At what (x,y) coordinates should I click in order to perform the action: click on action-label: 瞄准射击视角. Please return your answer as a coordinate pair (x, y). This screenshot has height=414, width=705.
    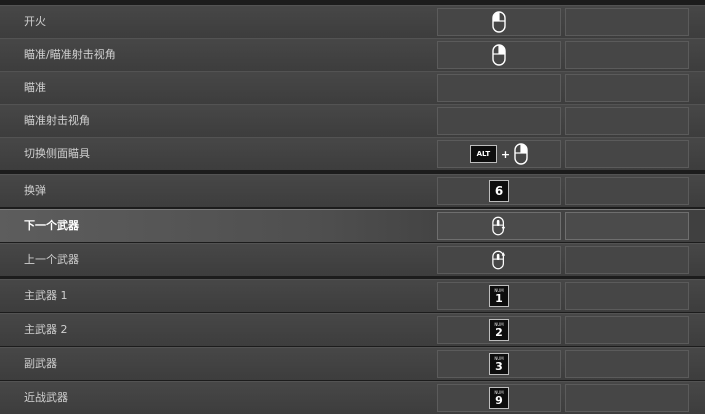
    Looking at the image, I should click on (57, 120).